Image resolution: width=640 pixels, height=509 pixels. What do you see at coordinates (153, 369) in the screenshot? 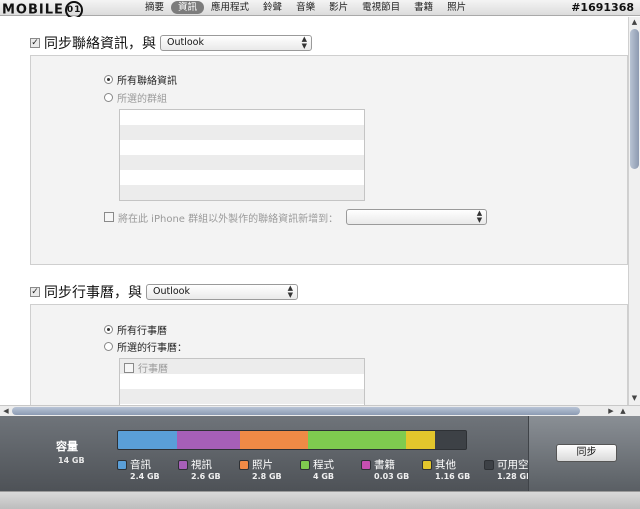
I see `calendar-item-label: 行事曆` at bounding box center [153, 369].